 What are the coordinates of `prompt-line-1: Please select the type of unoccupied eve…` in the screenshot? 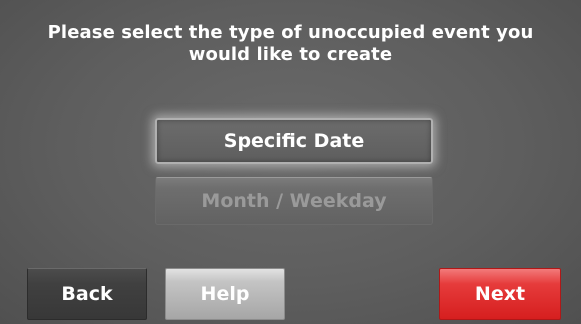 It's located at (290, 32).